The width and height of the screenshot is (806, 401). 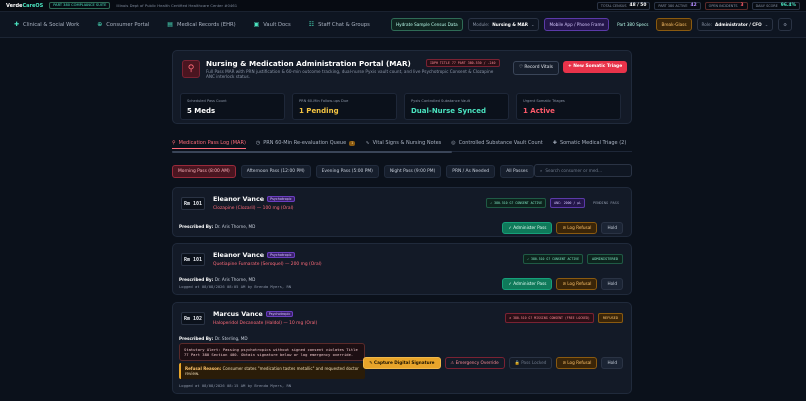 What do you see at coordinates (579, 362) in the screenshot?
I see `button-label: Log Refusal` at bounding box center [579, 362].